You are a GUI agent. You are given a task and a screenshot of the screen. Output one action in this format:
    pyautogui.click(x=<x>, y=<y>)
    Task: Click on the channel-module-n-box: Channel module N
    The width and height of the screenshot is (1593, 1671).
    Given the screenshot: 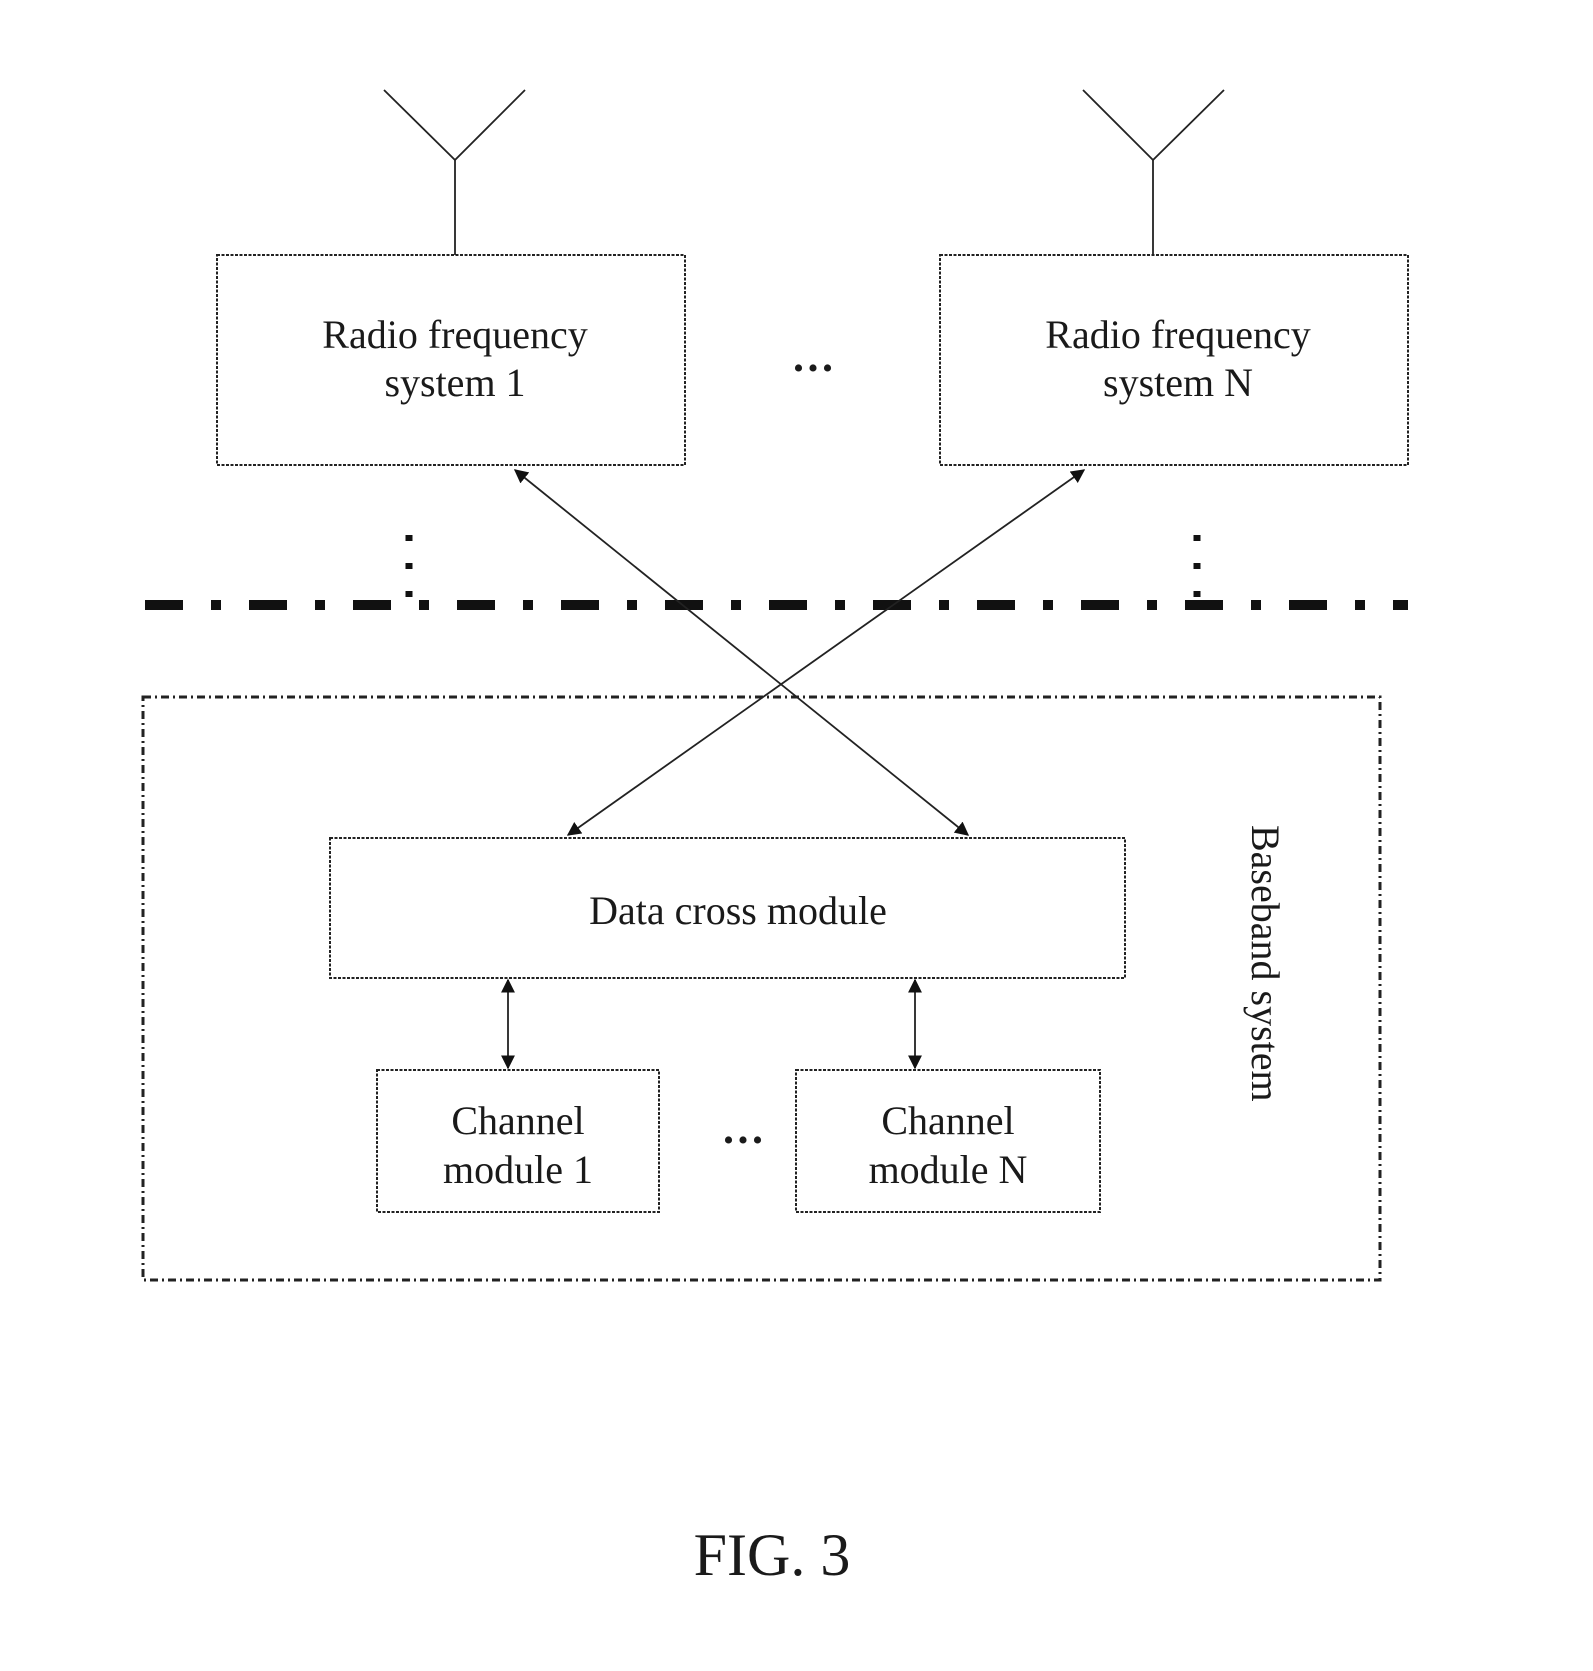 What is the action you would take?
    pyautogui.click(x=948, y=1141)
    